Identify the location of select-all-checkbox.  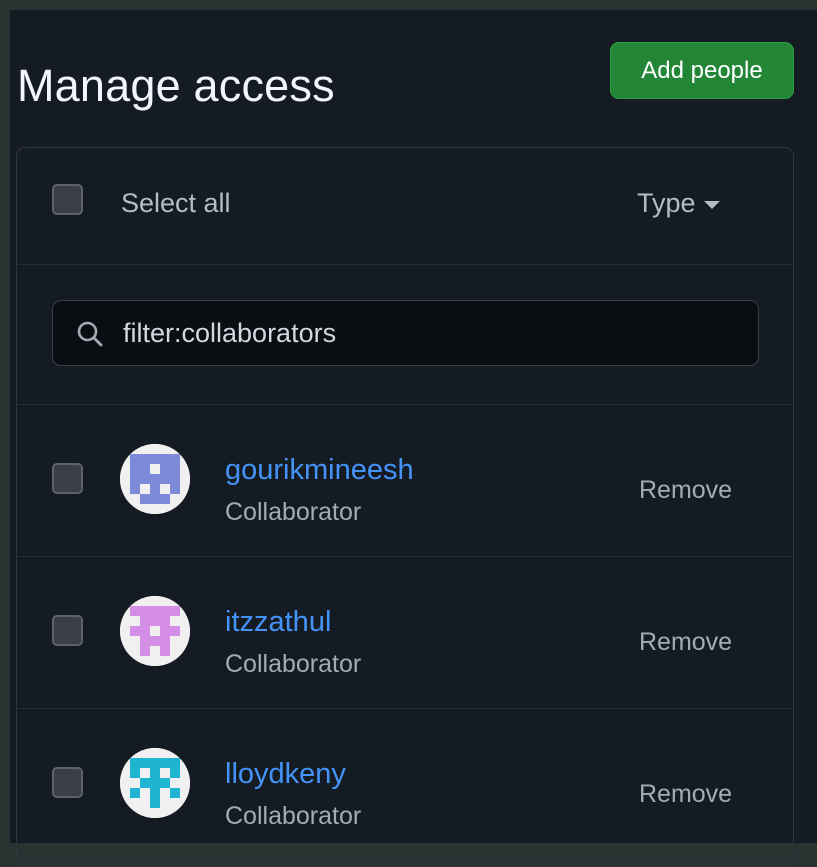
(67, 199).